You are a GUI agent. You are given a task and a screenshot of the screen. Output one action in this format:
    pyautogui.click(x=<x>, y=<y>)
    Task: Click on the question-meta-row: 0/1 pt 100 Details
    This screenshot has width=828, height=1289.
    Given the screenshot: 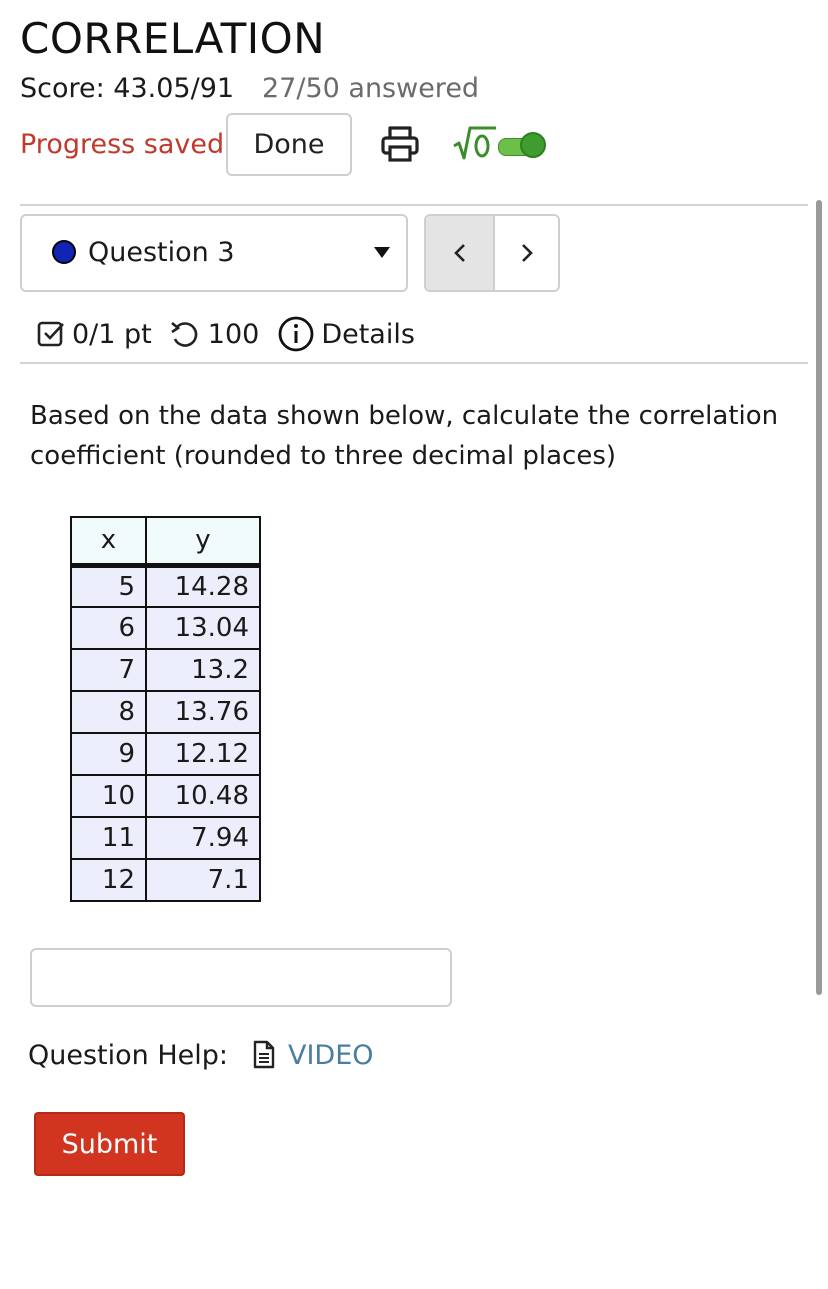 What is the action you would take?
    pyautogui.click(x=225, y=334)
    